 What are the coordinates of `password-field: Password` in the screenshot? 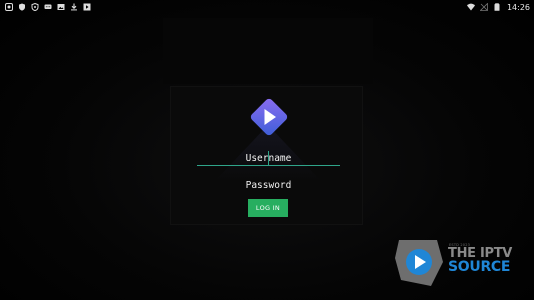 It's located at (268, 185).